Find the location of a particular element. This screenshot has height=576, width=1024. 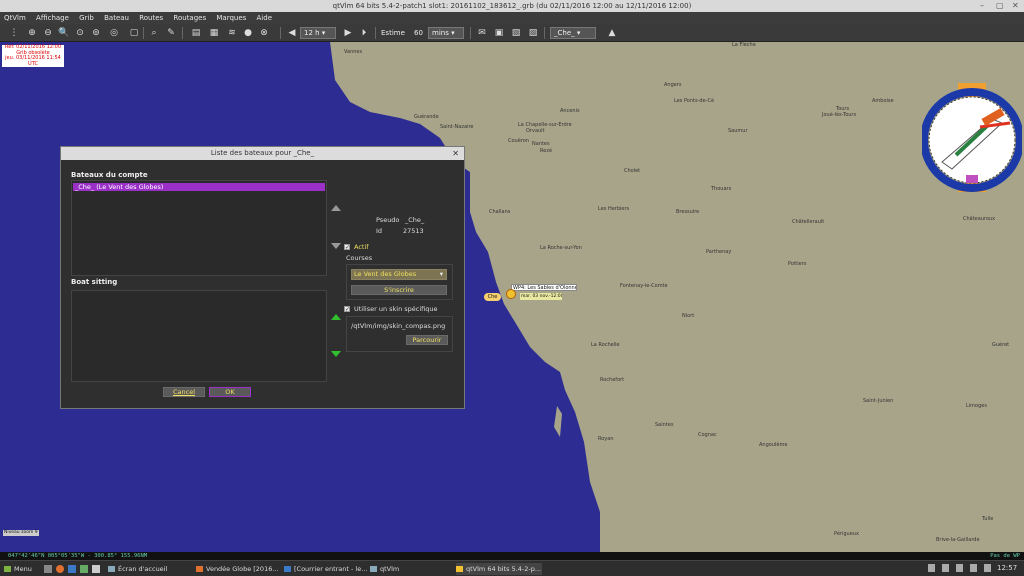

firefox-icon is located at coordinates (60, 569).